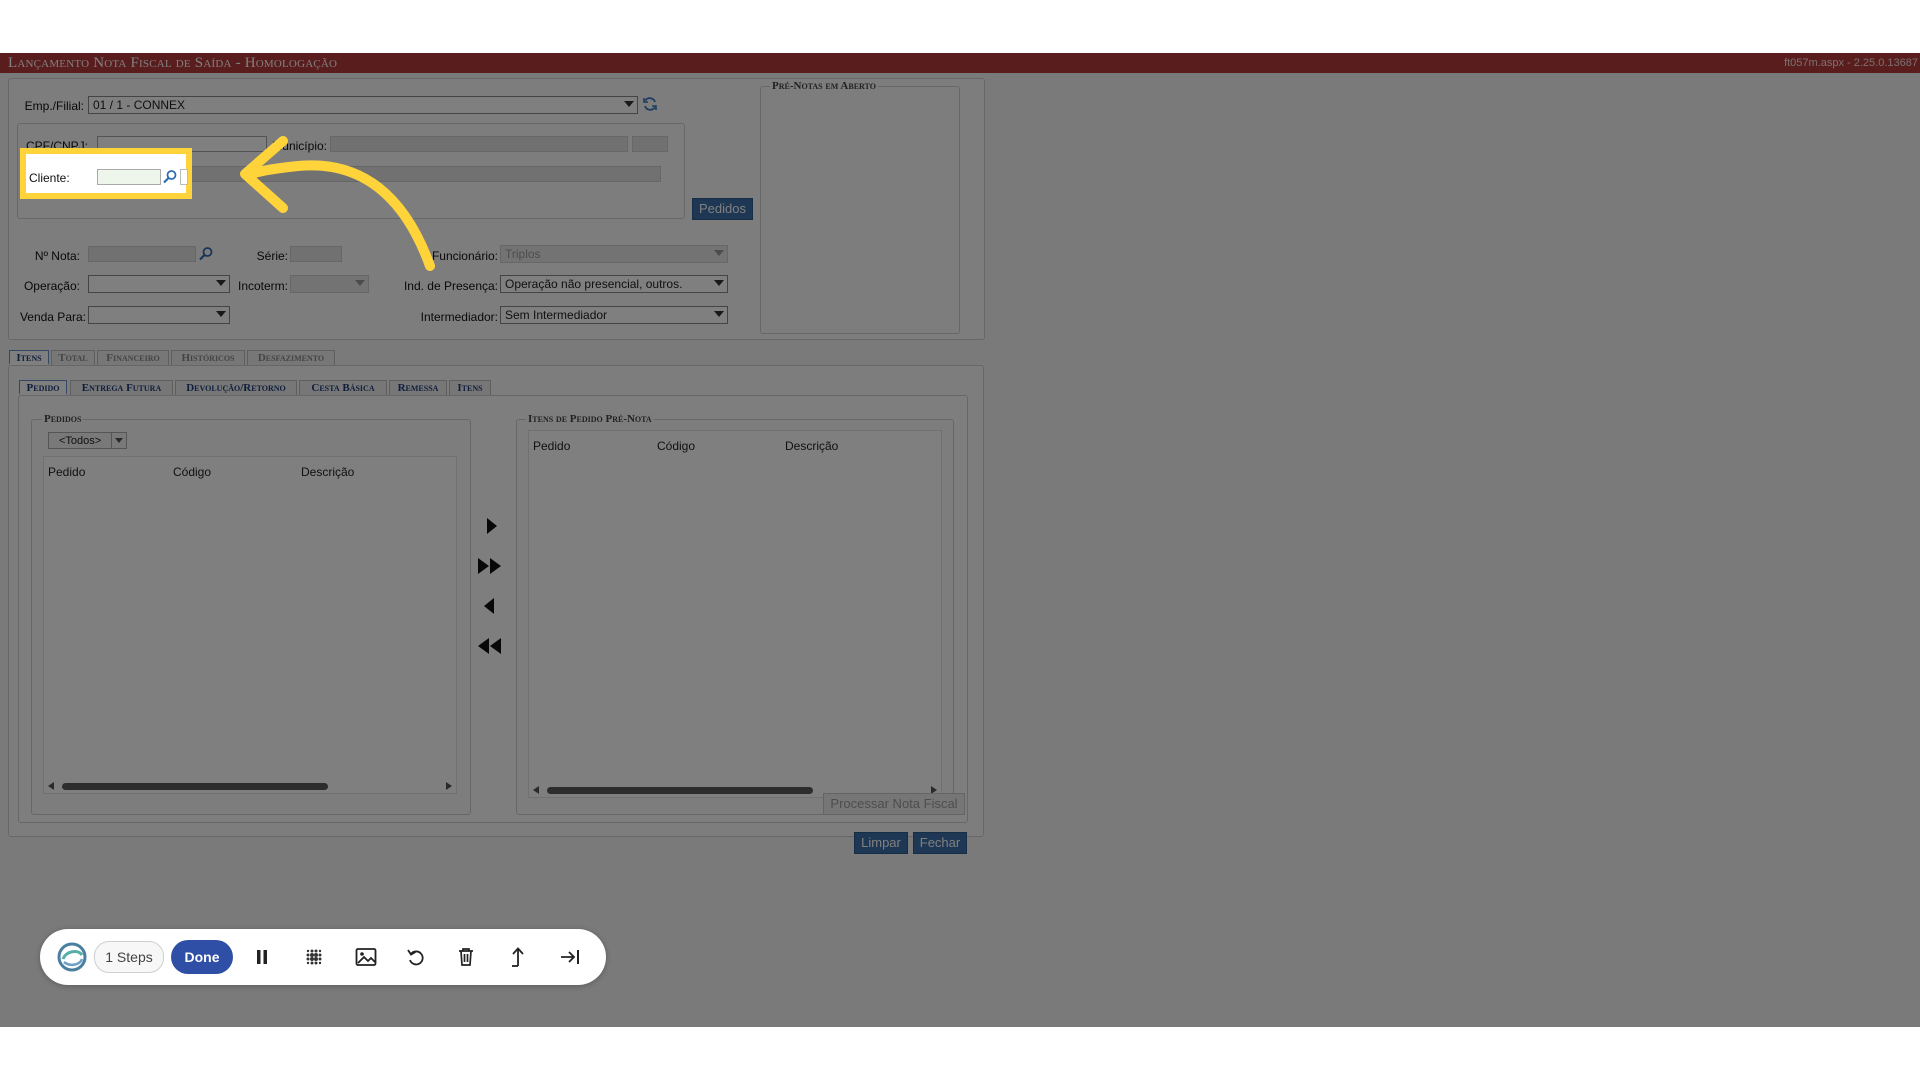 Image resolution: width=1920 pixels, height=1080 pixels. Describe the element at coordinates (523, 254) in the screenshot. I see `funcionario-value: Triplos` at that location.